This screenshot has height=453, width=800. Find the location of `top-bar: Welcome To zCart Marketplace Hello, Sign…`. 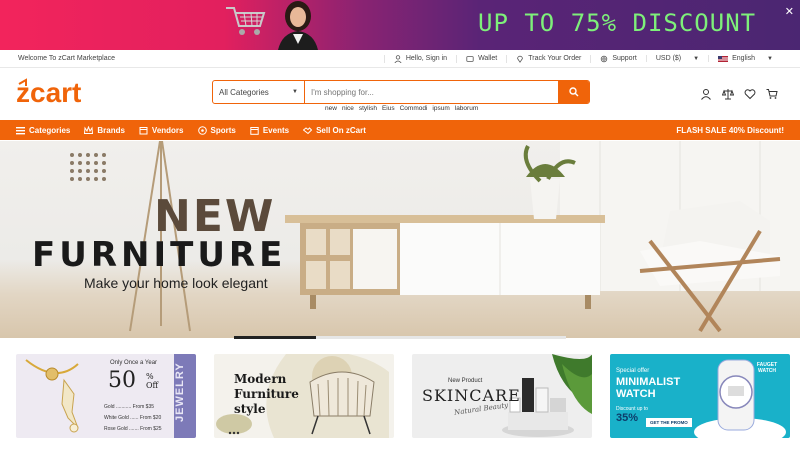

top-bar: Welcome To zCart Marketplace Hello, Sign… is located at coordinates (400, 59).